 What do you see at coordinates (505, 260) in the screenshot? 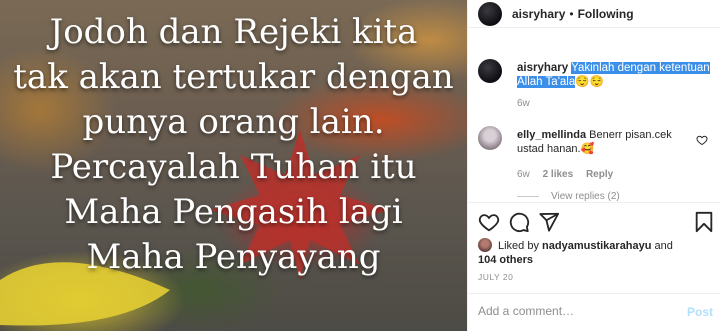
I see `others-count: 104 others` at bounding box center [505, 260].